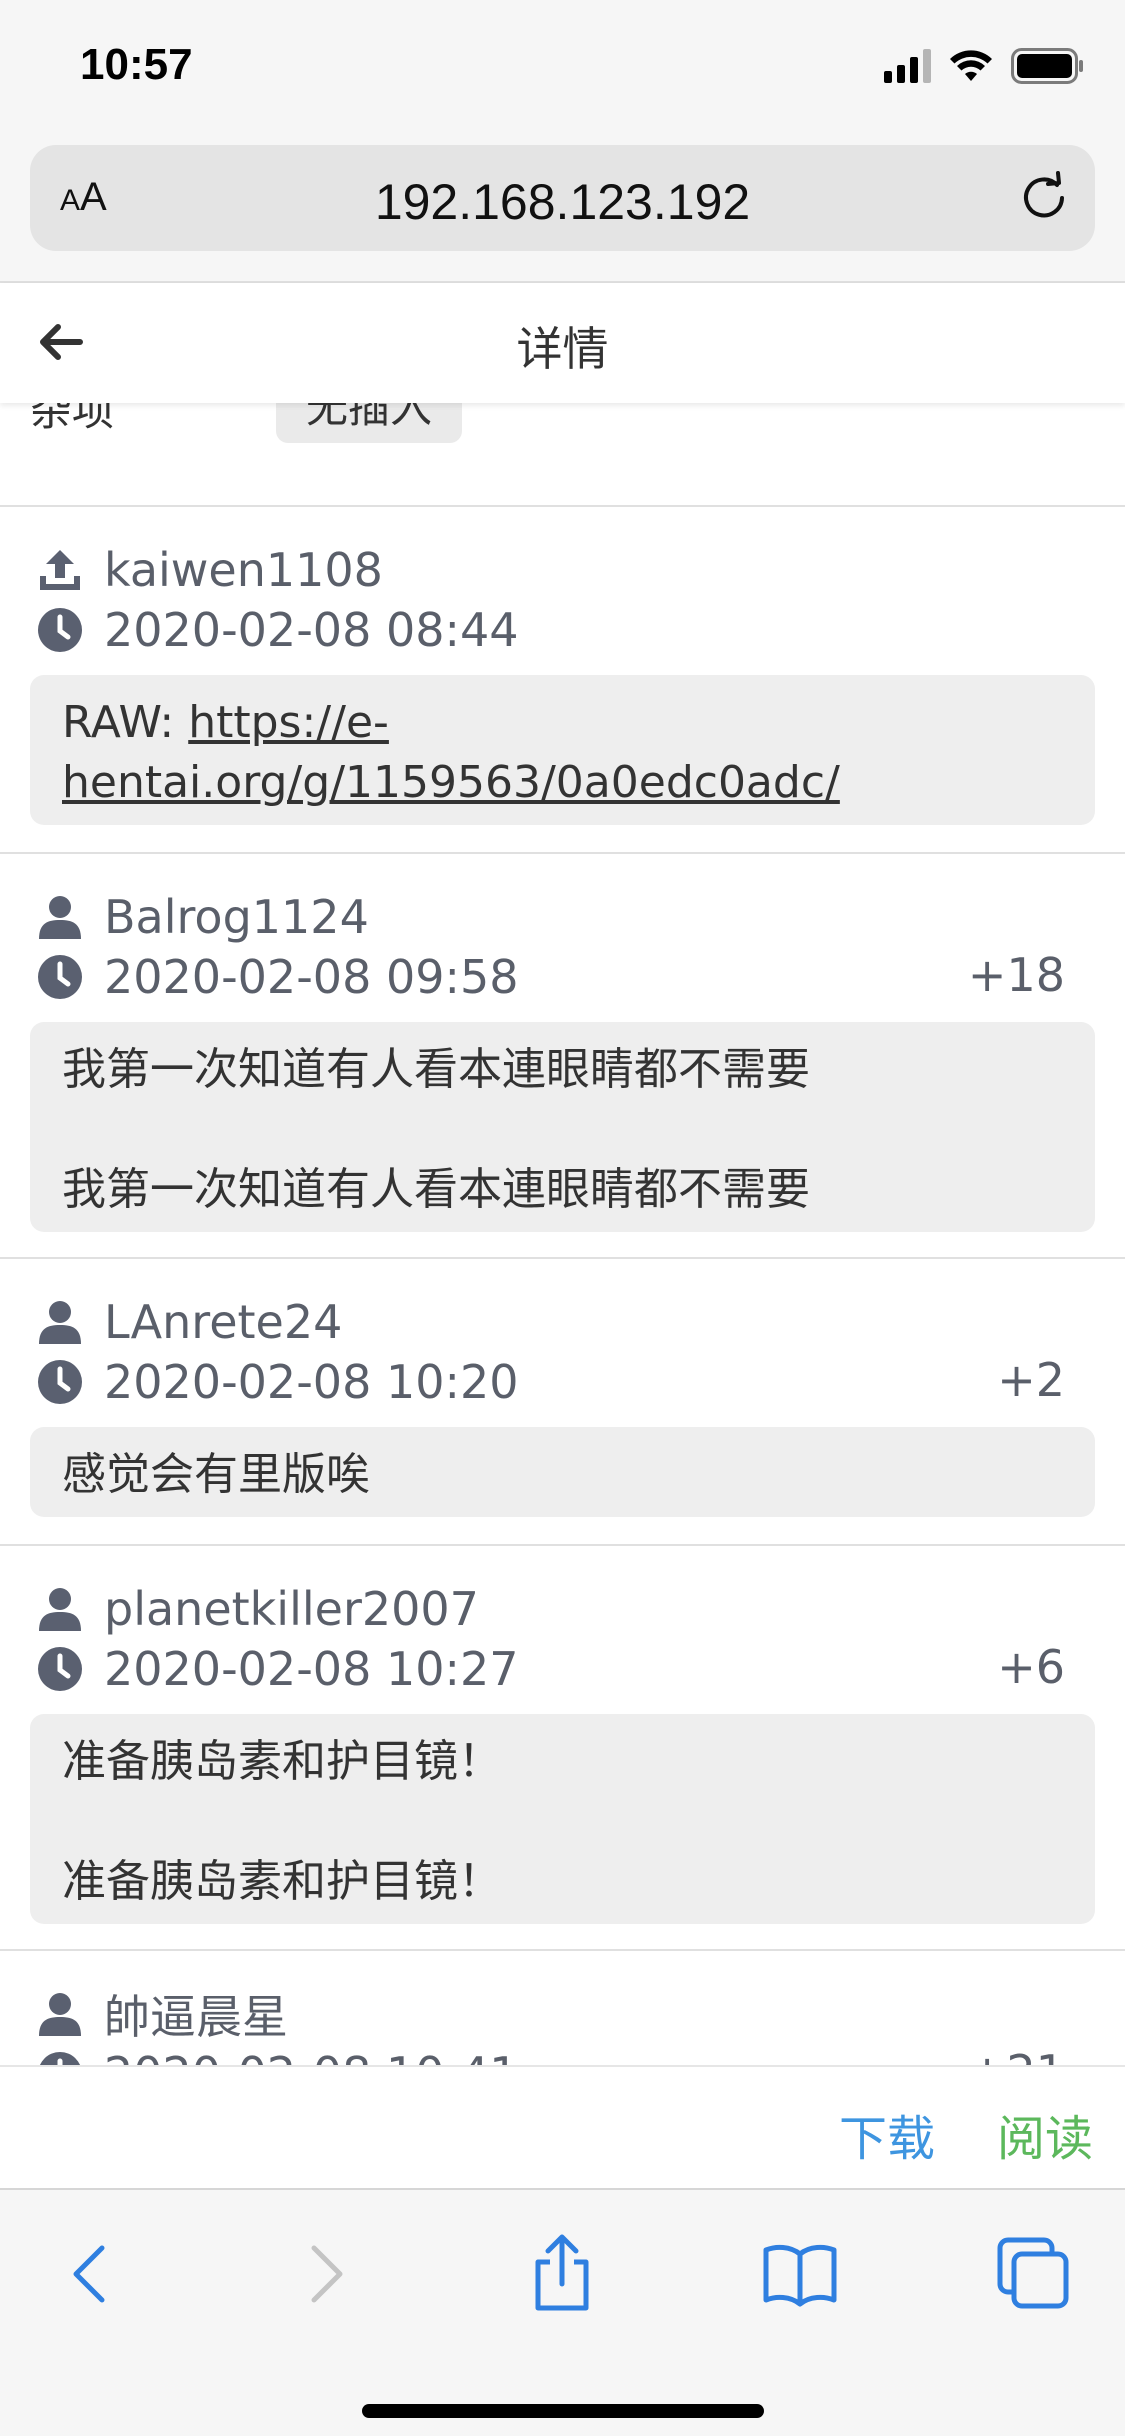  I want to click on battery-icon, so click(1047, 66).